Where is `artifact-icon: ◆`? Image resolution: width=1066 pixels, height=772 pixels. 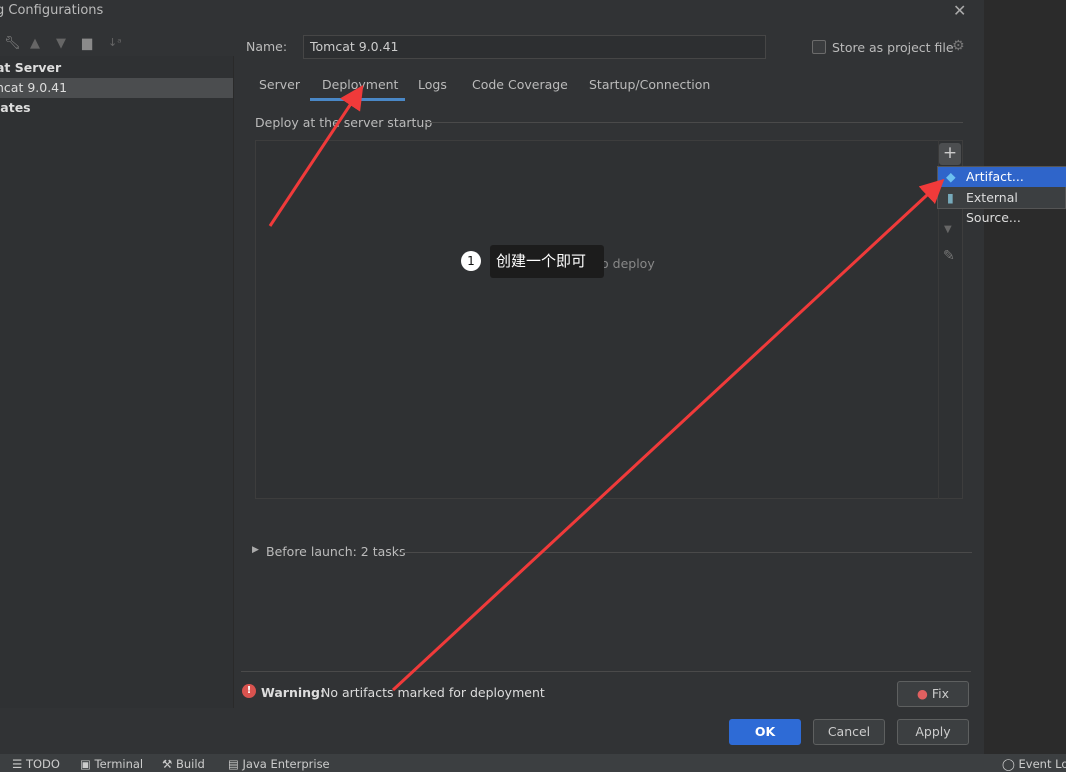
artifact-icon: ◆ is located at coordinates (951, 176).